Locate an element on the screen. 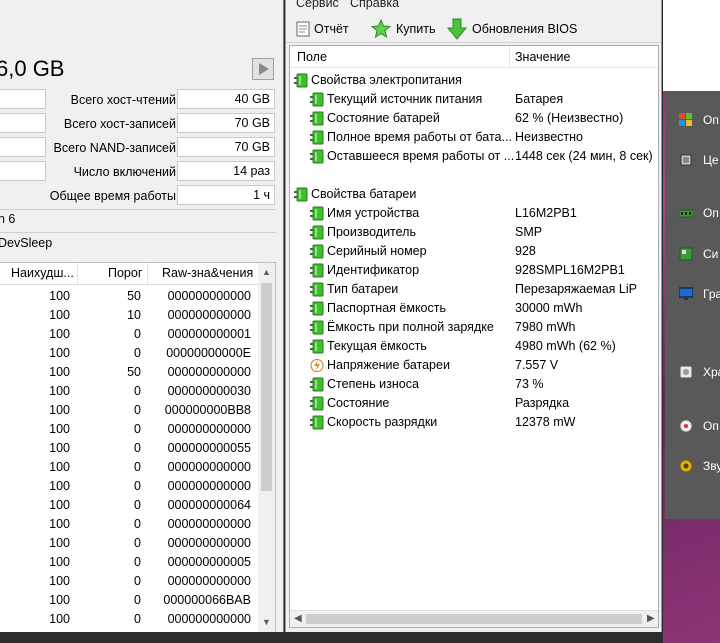  smart-table-row: 100 0 000000000030 is located at coordinates (129, 391).